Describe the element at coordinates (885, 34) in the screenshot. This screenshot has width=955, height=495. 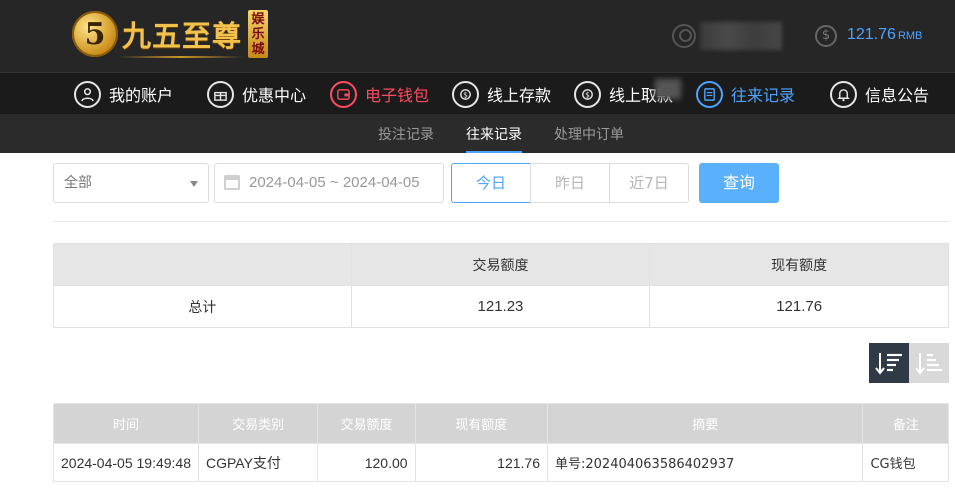
I see `account-balance: 121.76 RMB` at that location.